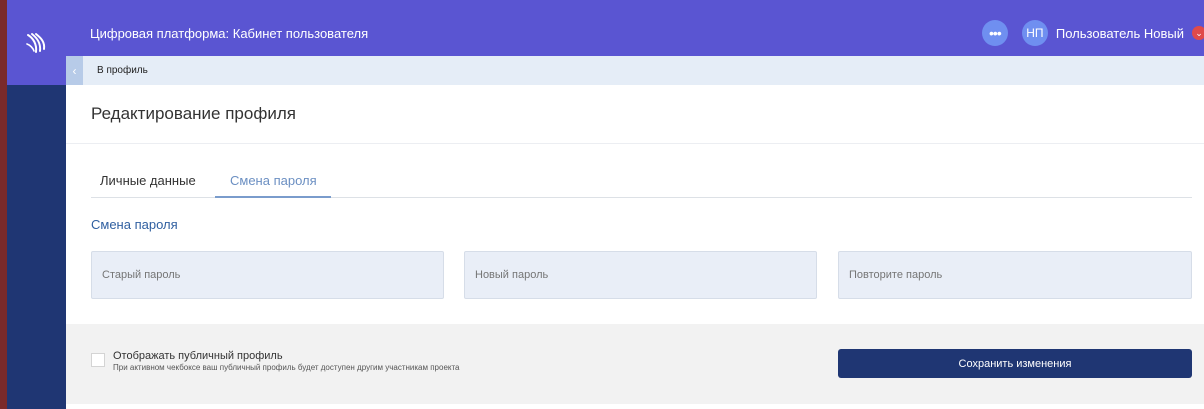  I want to click on logo-area, so click(36, 42).